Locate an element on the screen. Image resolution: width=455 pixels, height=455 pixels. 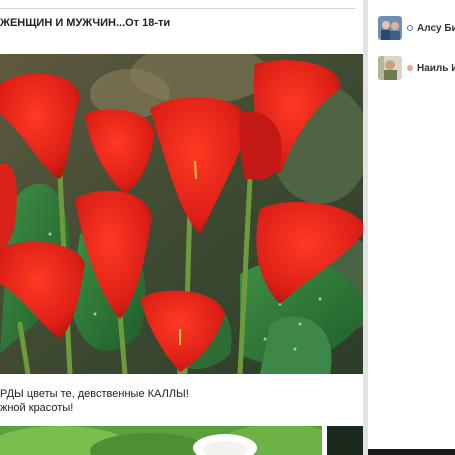
post-title: ЖЕНЩИН И МУЖЧИН...От 18-ти is located at coordinates (180, 25).